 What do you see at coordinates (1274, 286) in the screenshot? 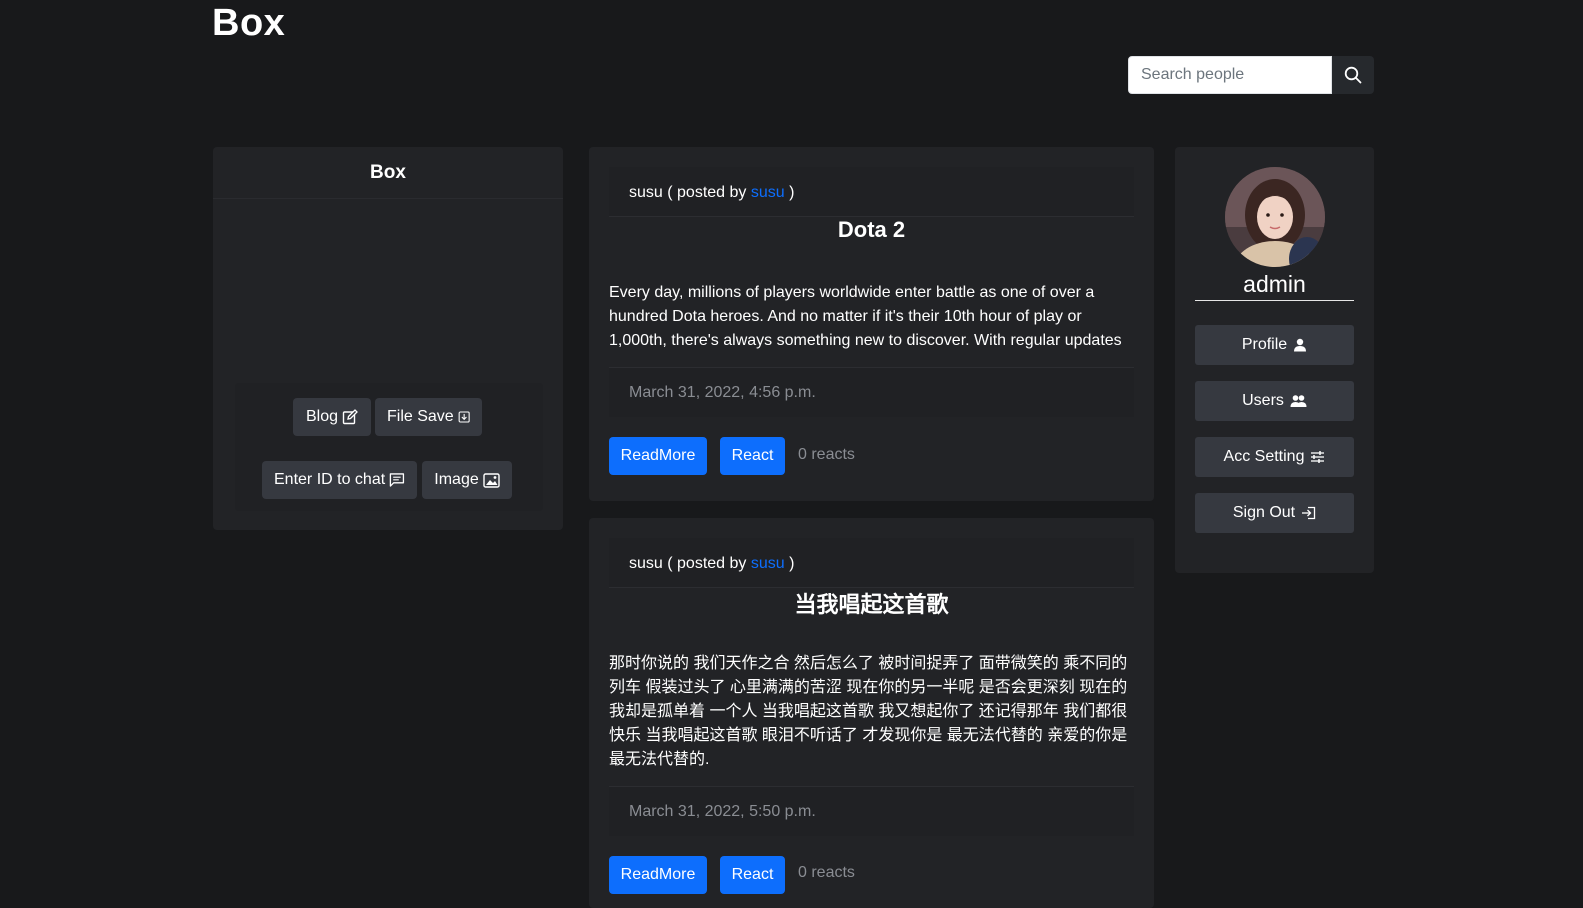
I see `username: admin` at bounding box center [1274, 286].